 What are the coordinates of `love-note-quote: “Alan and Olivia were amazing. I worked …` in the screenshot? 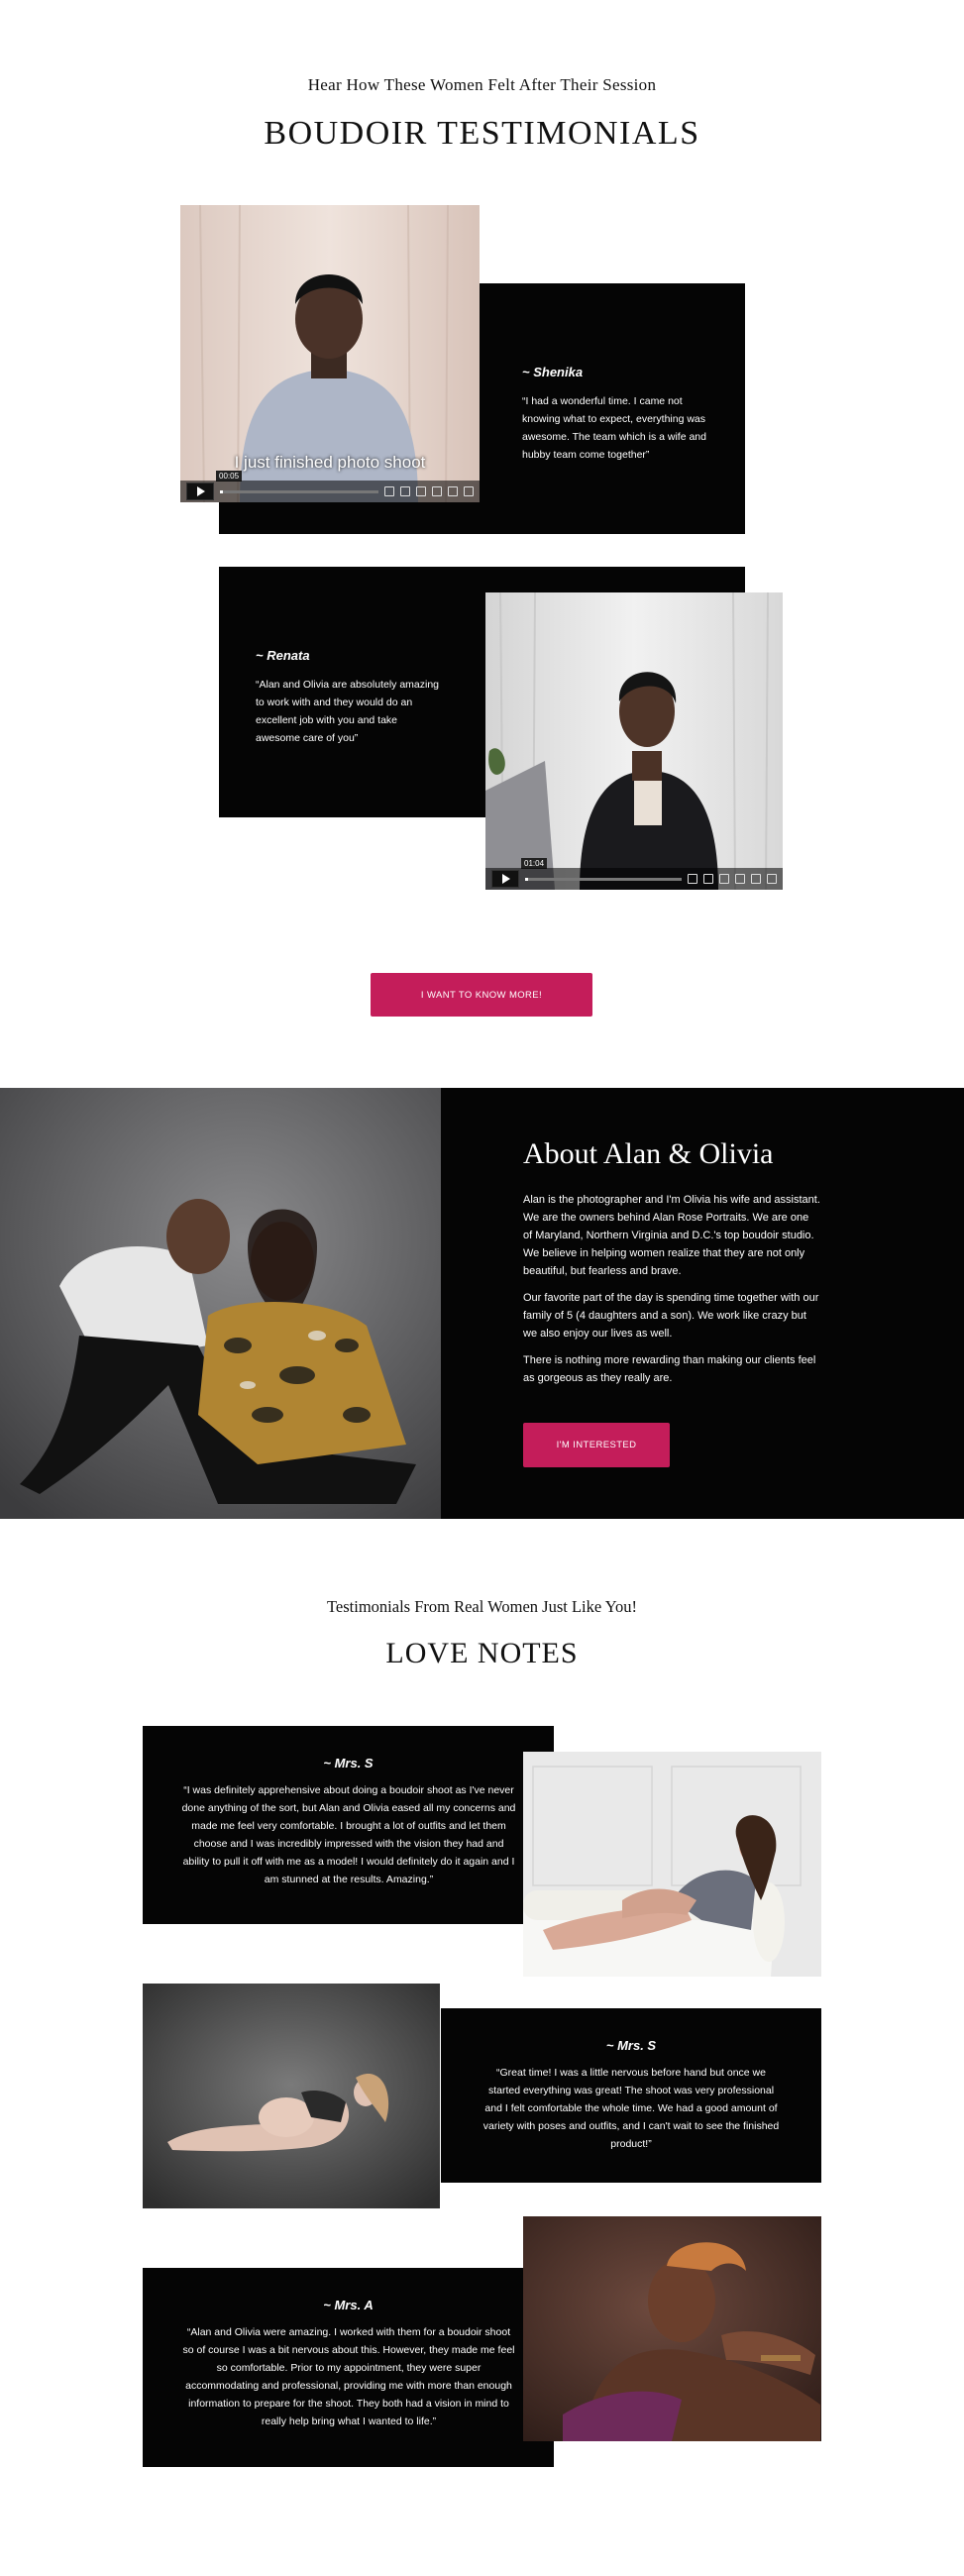 It's located at (348, 2377).